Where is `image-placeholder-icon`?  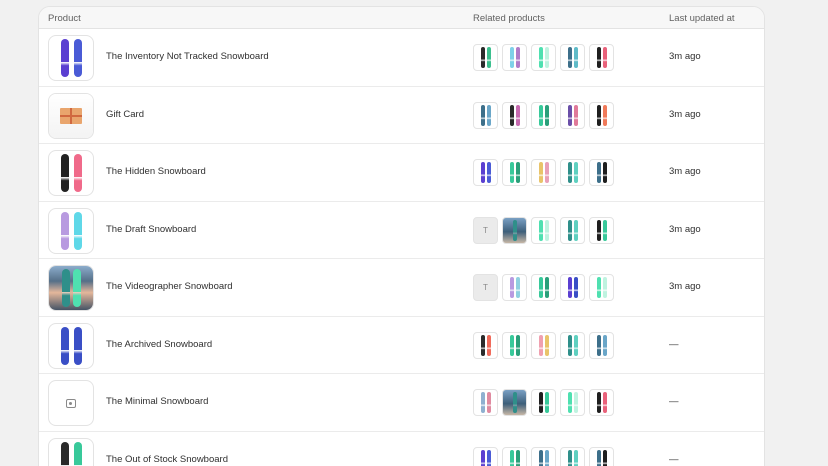
image-placeholder-icon is located at coordinates (71, 403).